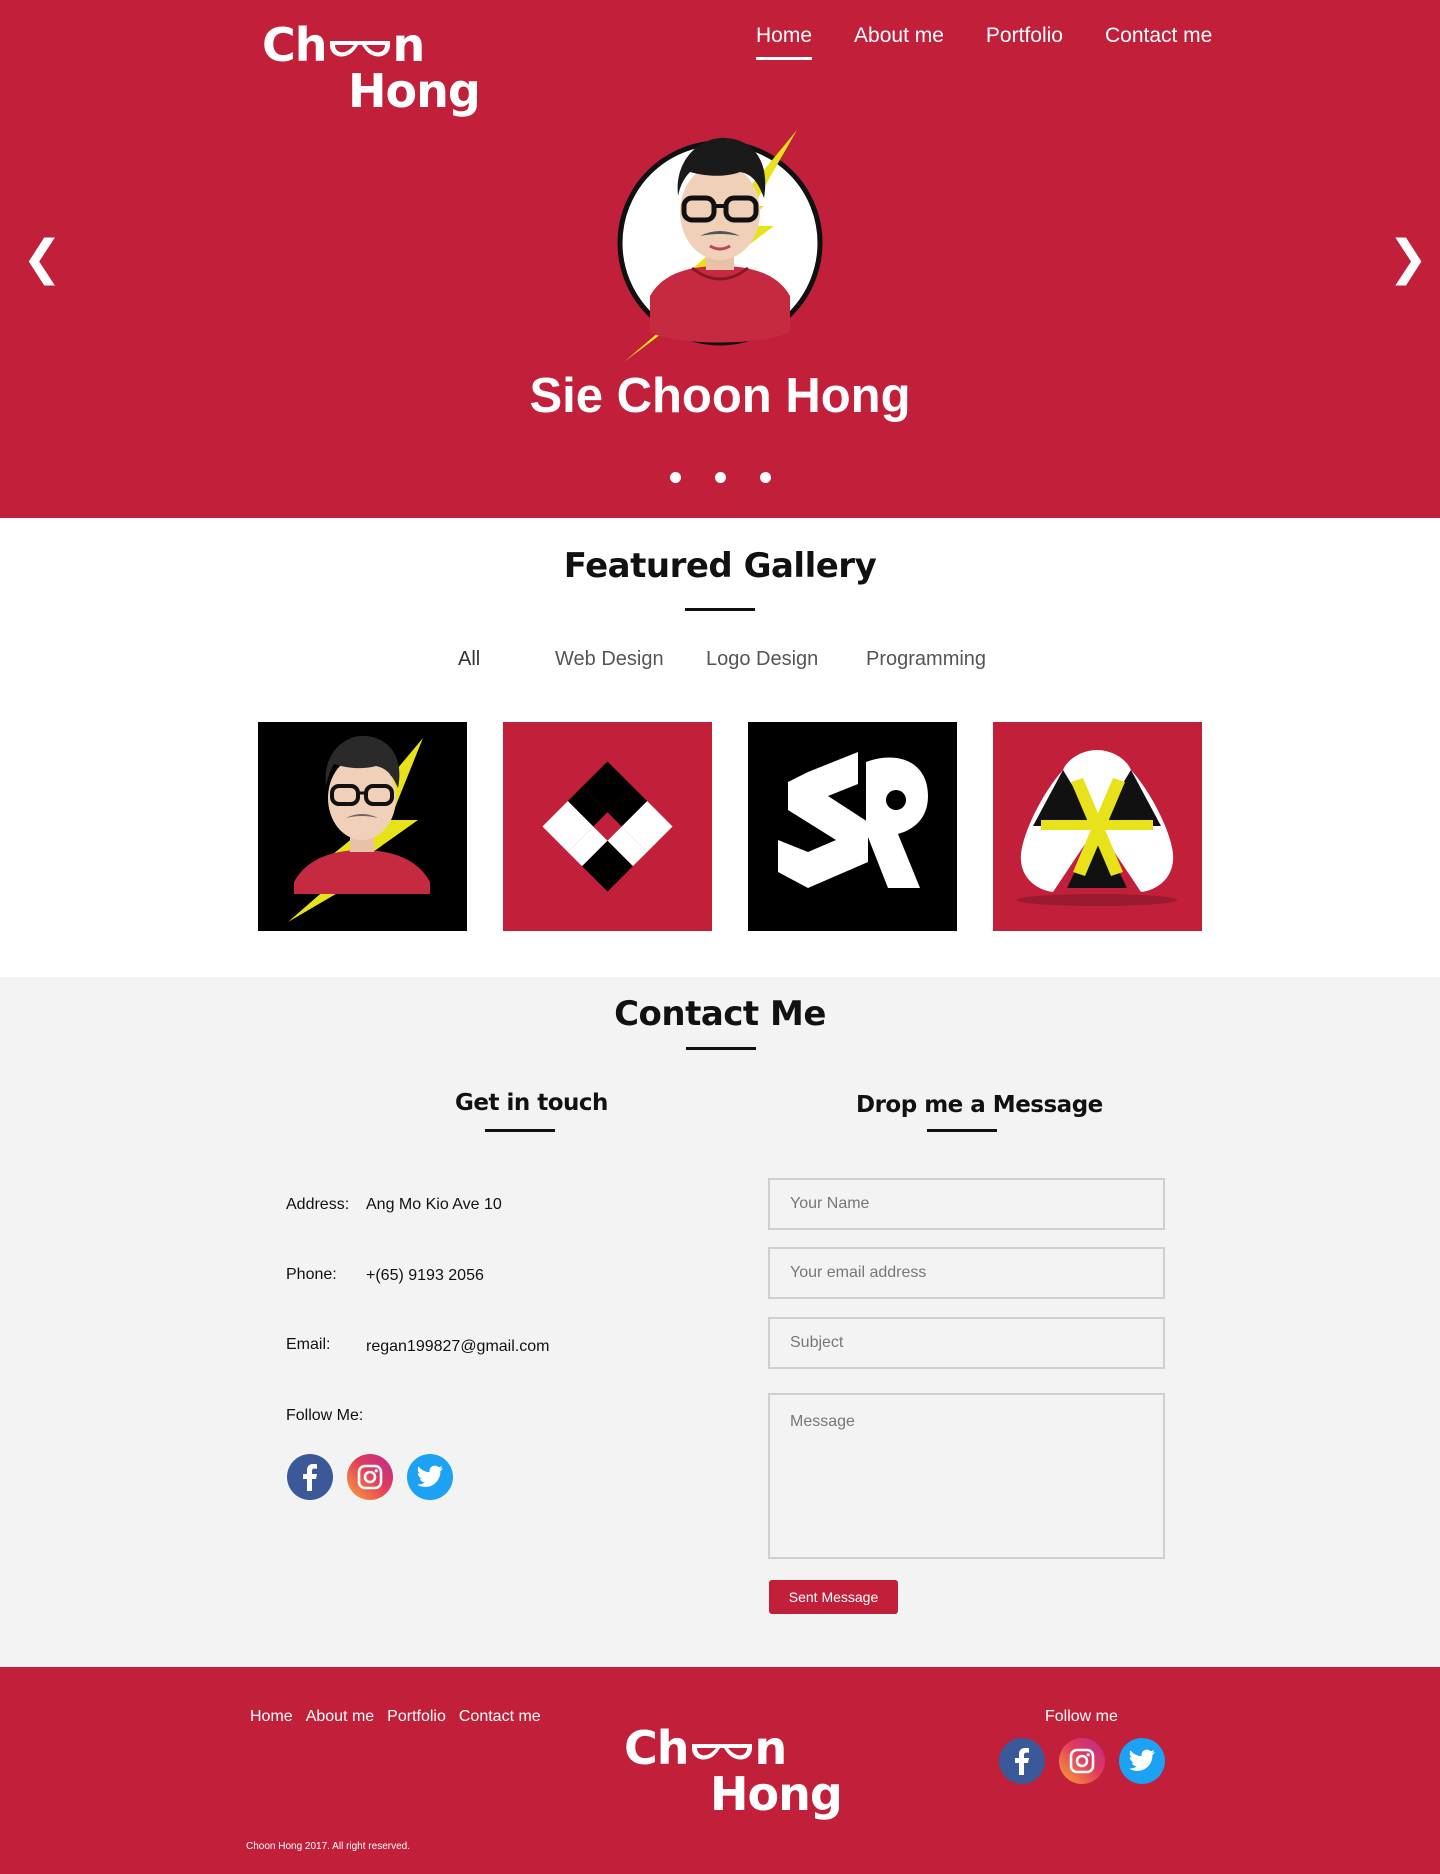 This screenshot has height=1874, width=1440. What do you see at coordinates (469, 659) in the screenshot?
I see `filter-all: All` at bounding box center [469, 659].